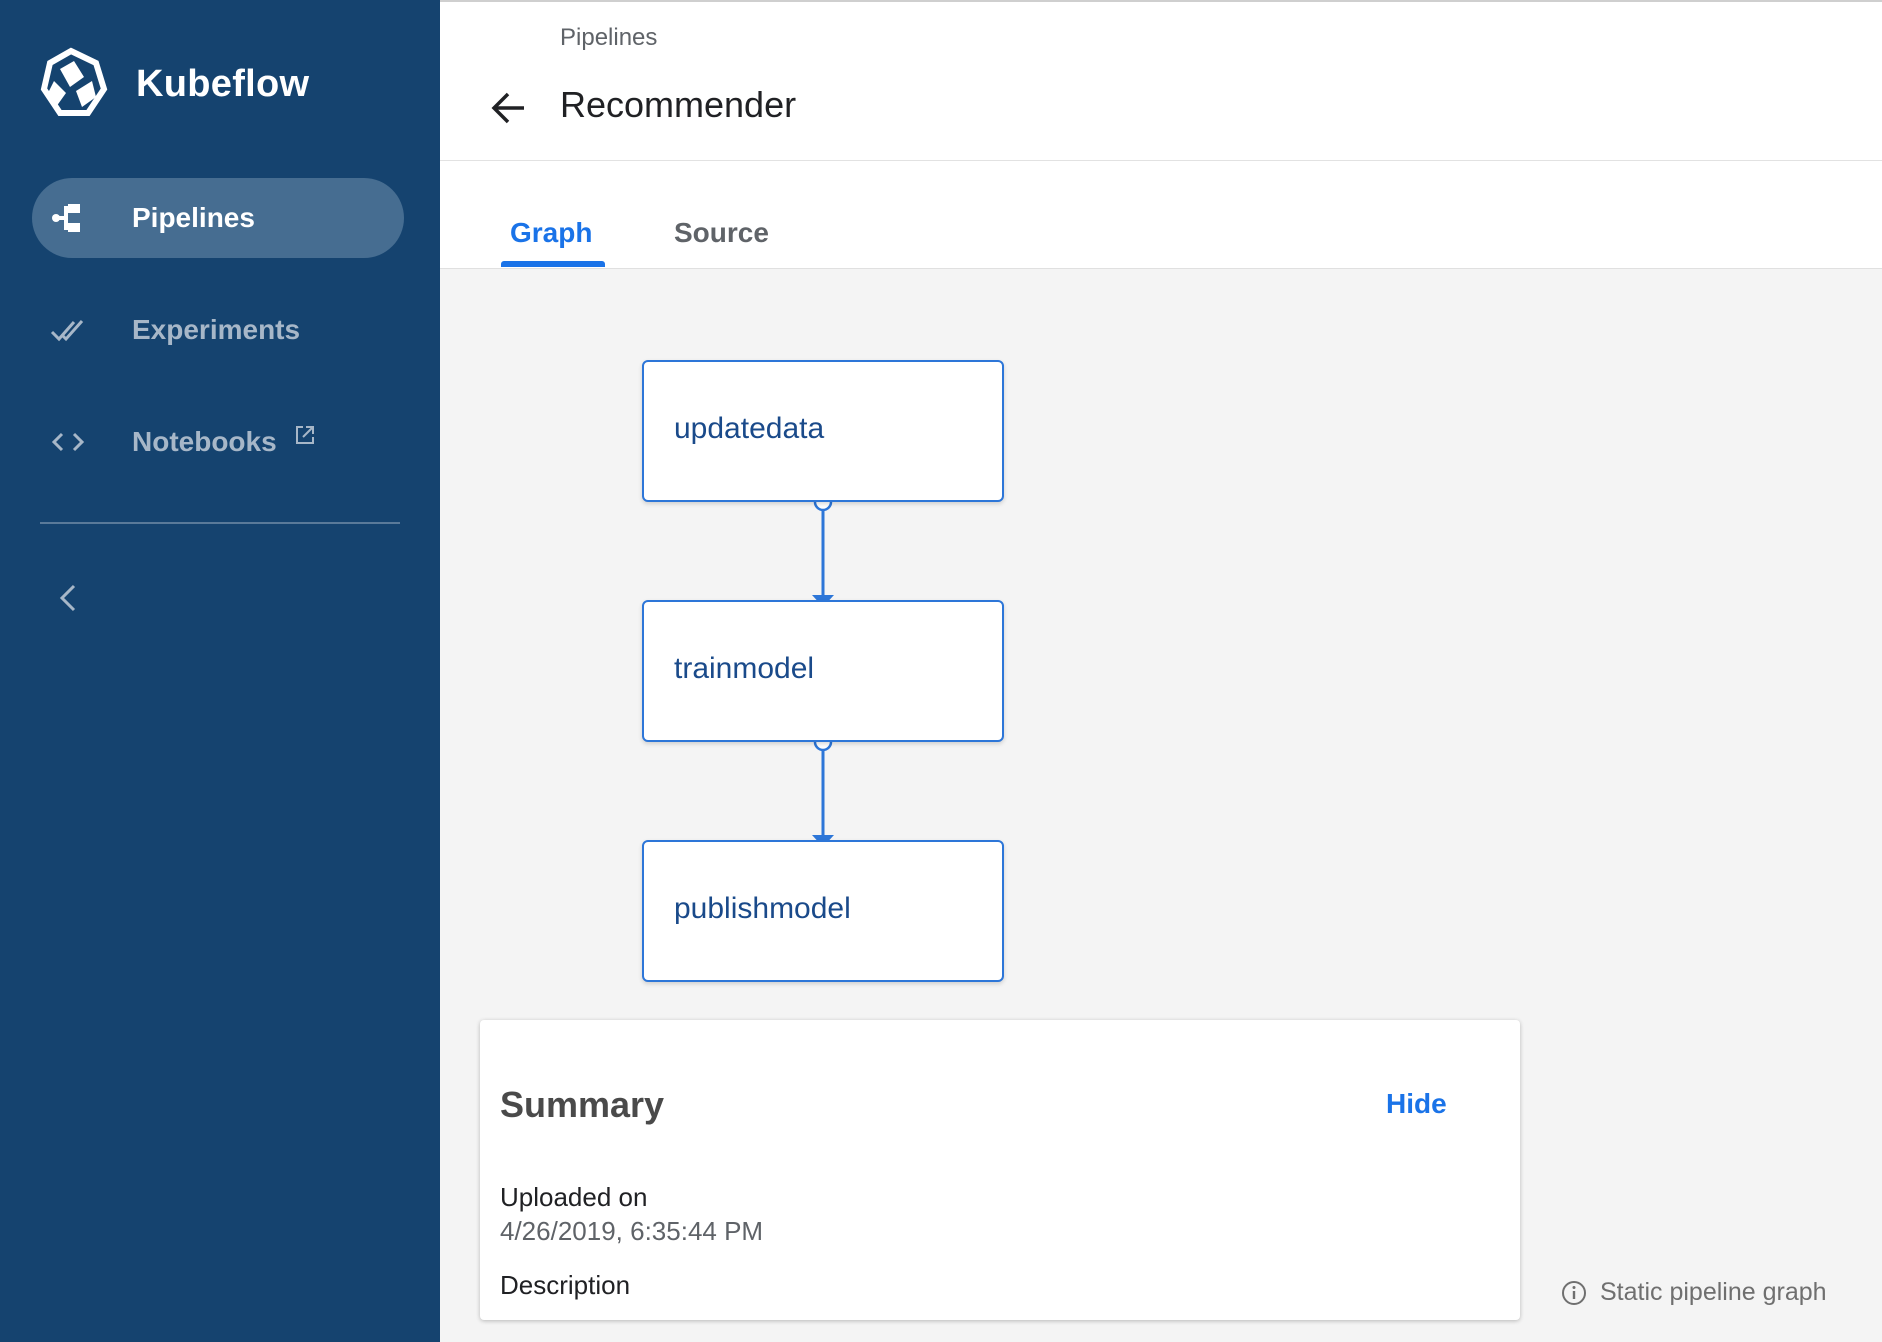 The height and width of the screenshot is (1342, 1882). What do you see at coordinates (509, 108) in the screenshot?
I see `arrow-left-icon` at bounding box center [509, 108].